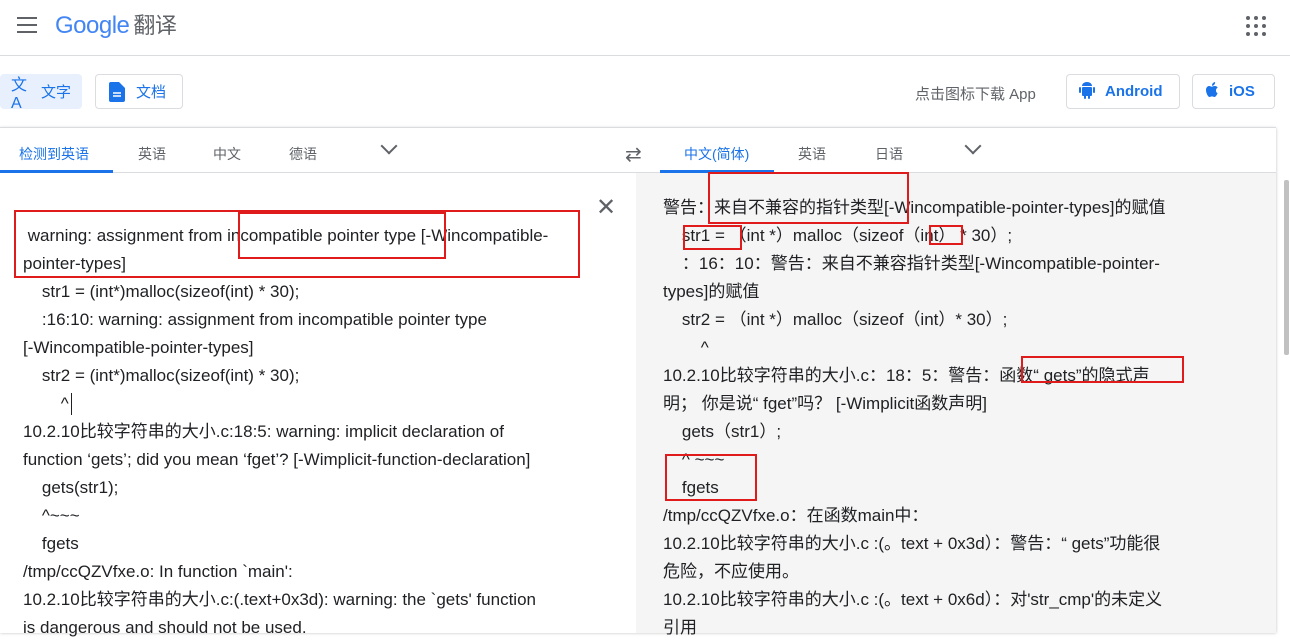 This screenshot has width=1290, height=642. I want to click on ios-button: iOS, so click(1233, 91).